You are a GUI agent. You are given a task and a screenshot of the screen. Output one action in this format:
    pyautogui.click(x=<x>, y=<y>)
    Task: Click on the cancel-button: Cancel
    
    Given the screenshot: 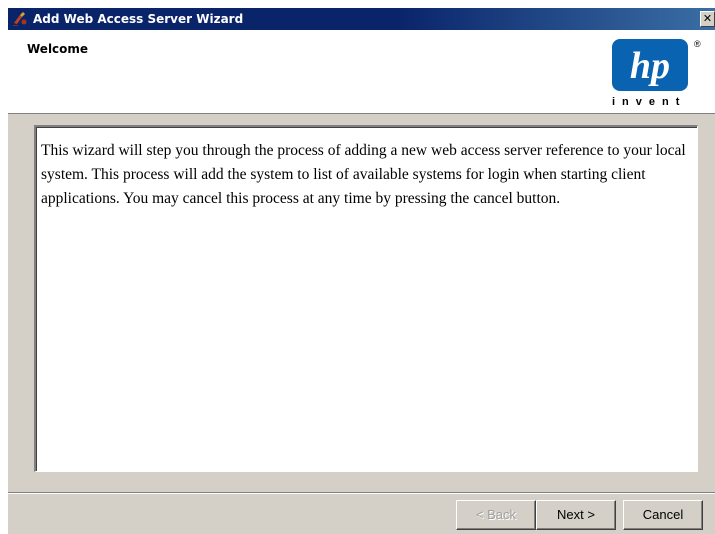 What is the action you would take?
    pyautogui.click(x=663, y=515)
    